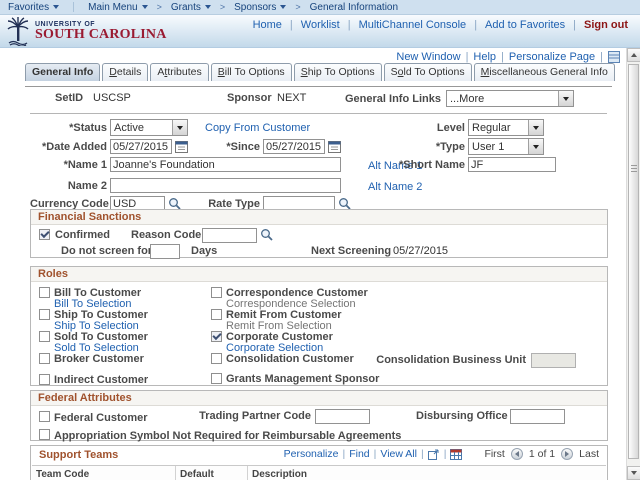 The width and height of the screenshot is (640, 480). Describe the element at coordinates (510, 98) in the screenshot. I see `general-info-links-select: ...More` at that location.